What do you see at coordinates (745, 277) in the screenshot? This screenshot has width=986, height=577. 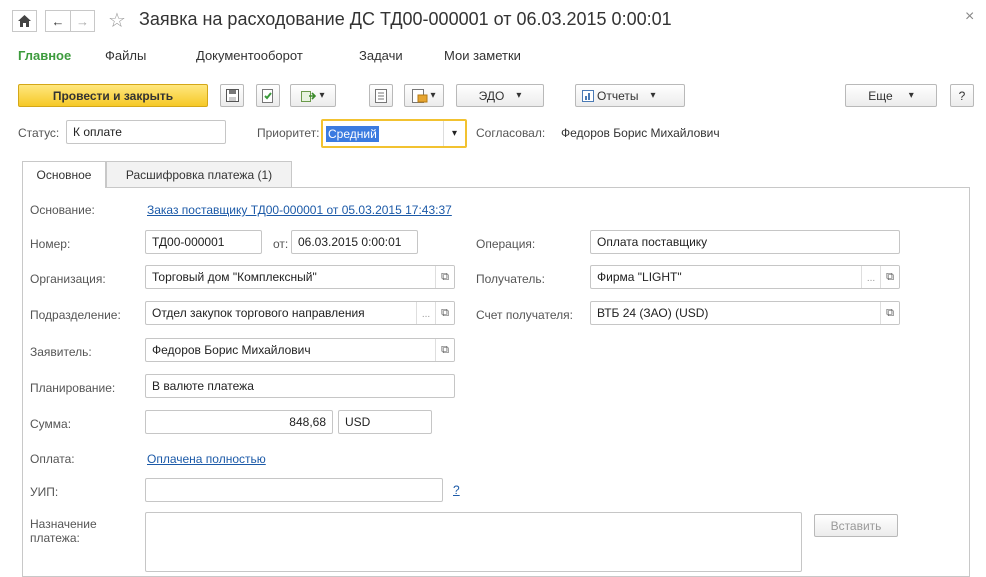 I see `recipient-field: Фирма "LIGHT" ... ⧉` at bounding box center [745, 277].